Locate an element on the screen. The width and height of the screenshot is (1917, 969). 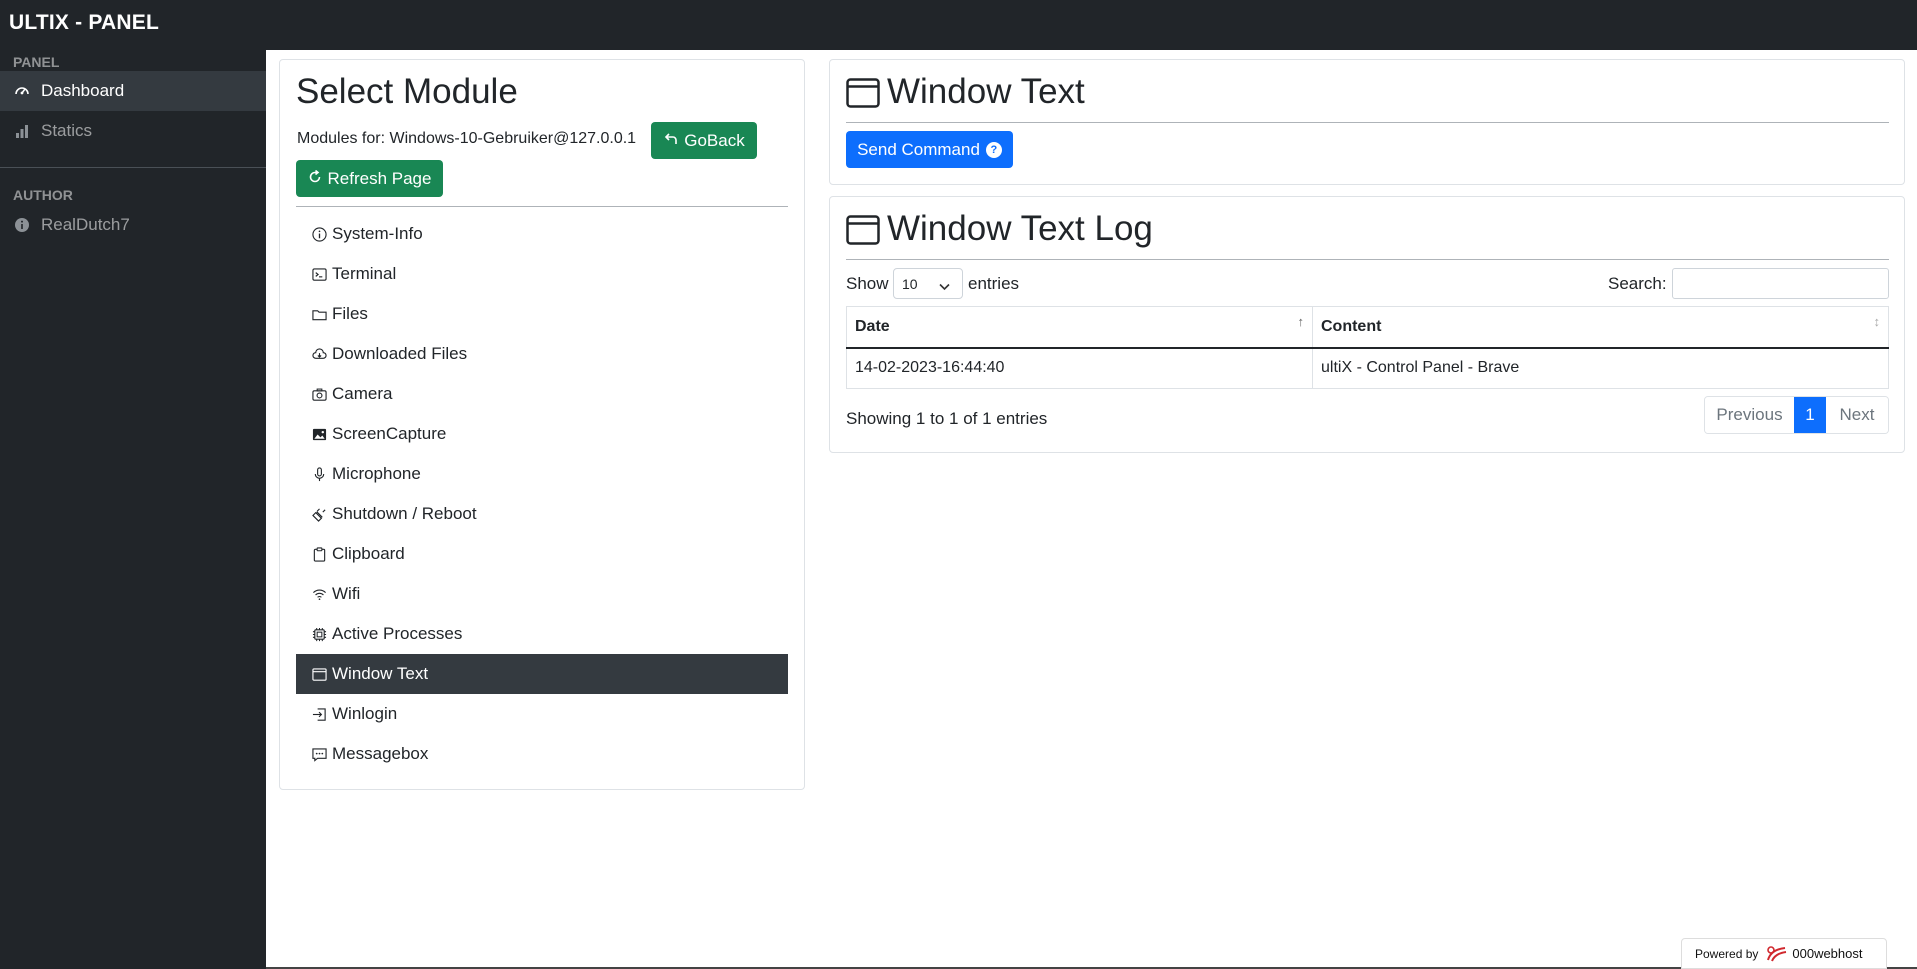
module-label: Clipboard is located at coordinates (368, 553).